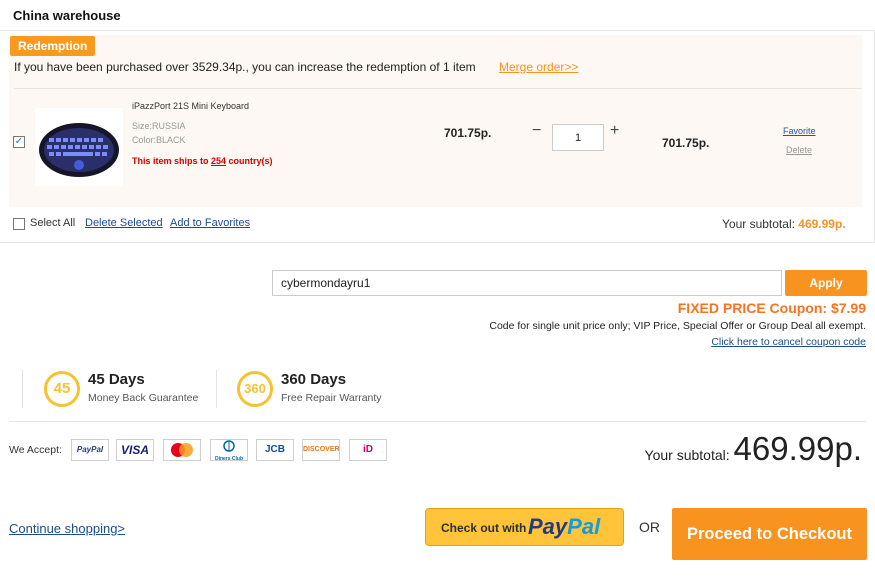 The height and width of the screenshot is (577, 875). What do you see at coordinates (255, 389) in the screenshot?
I see `repair-warranty-badge-icon: 360` at bounding box center [255, 389].